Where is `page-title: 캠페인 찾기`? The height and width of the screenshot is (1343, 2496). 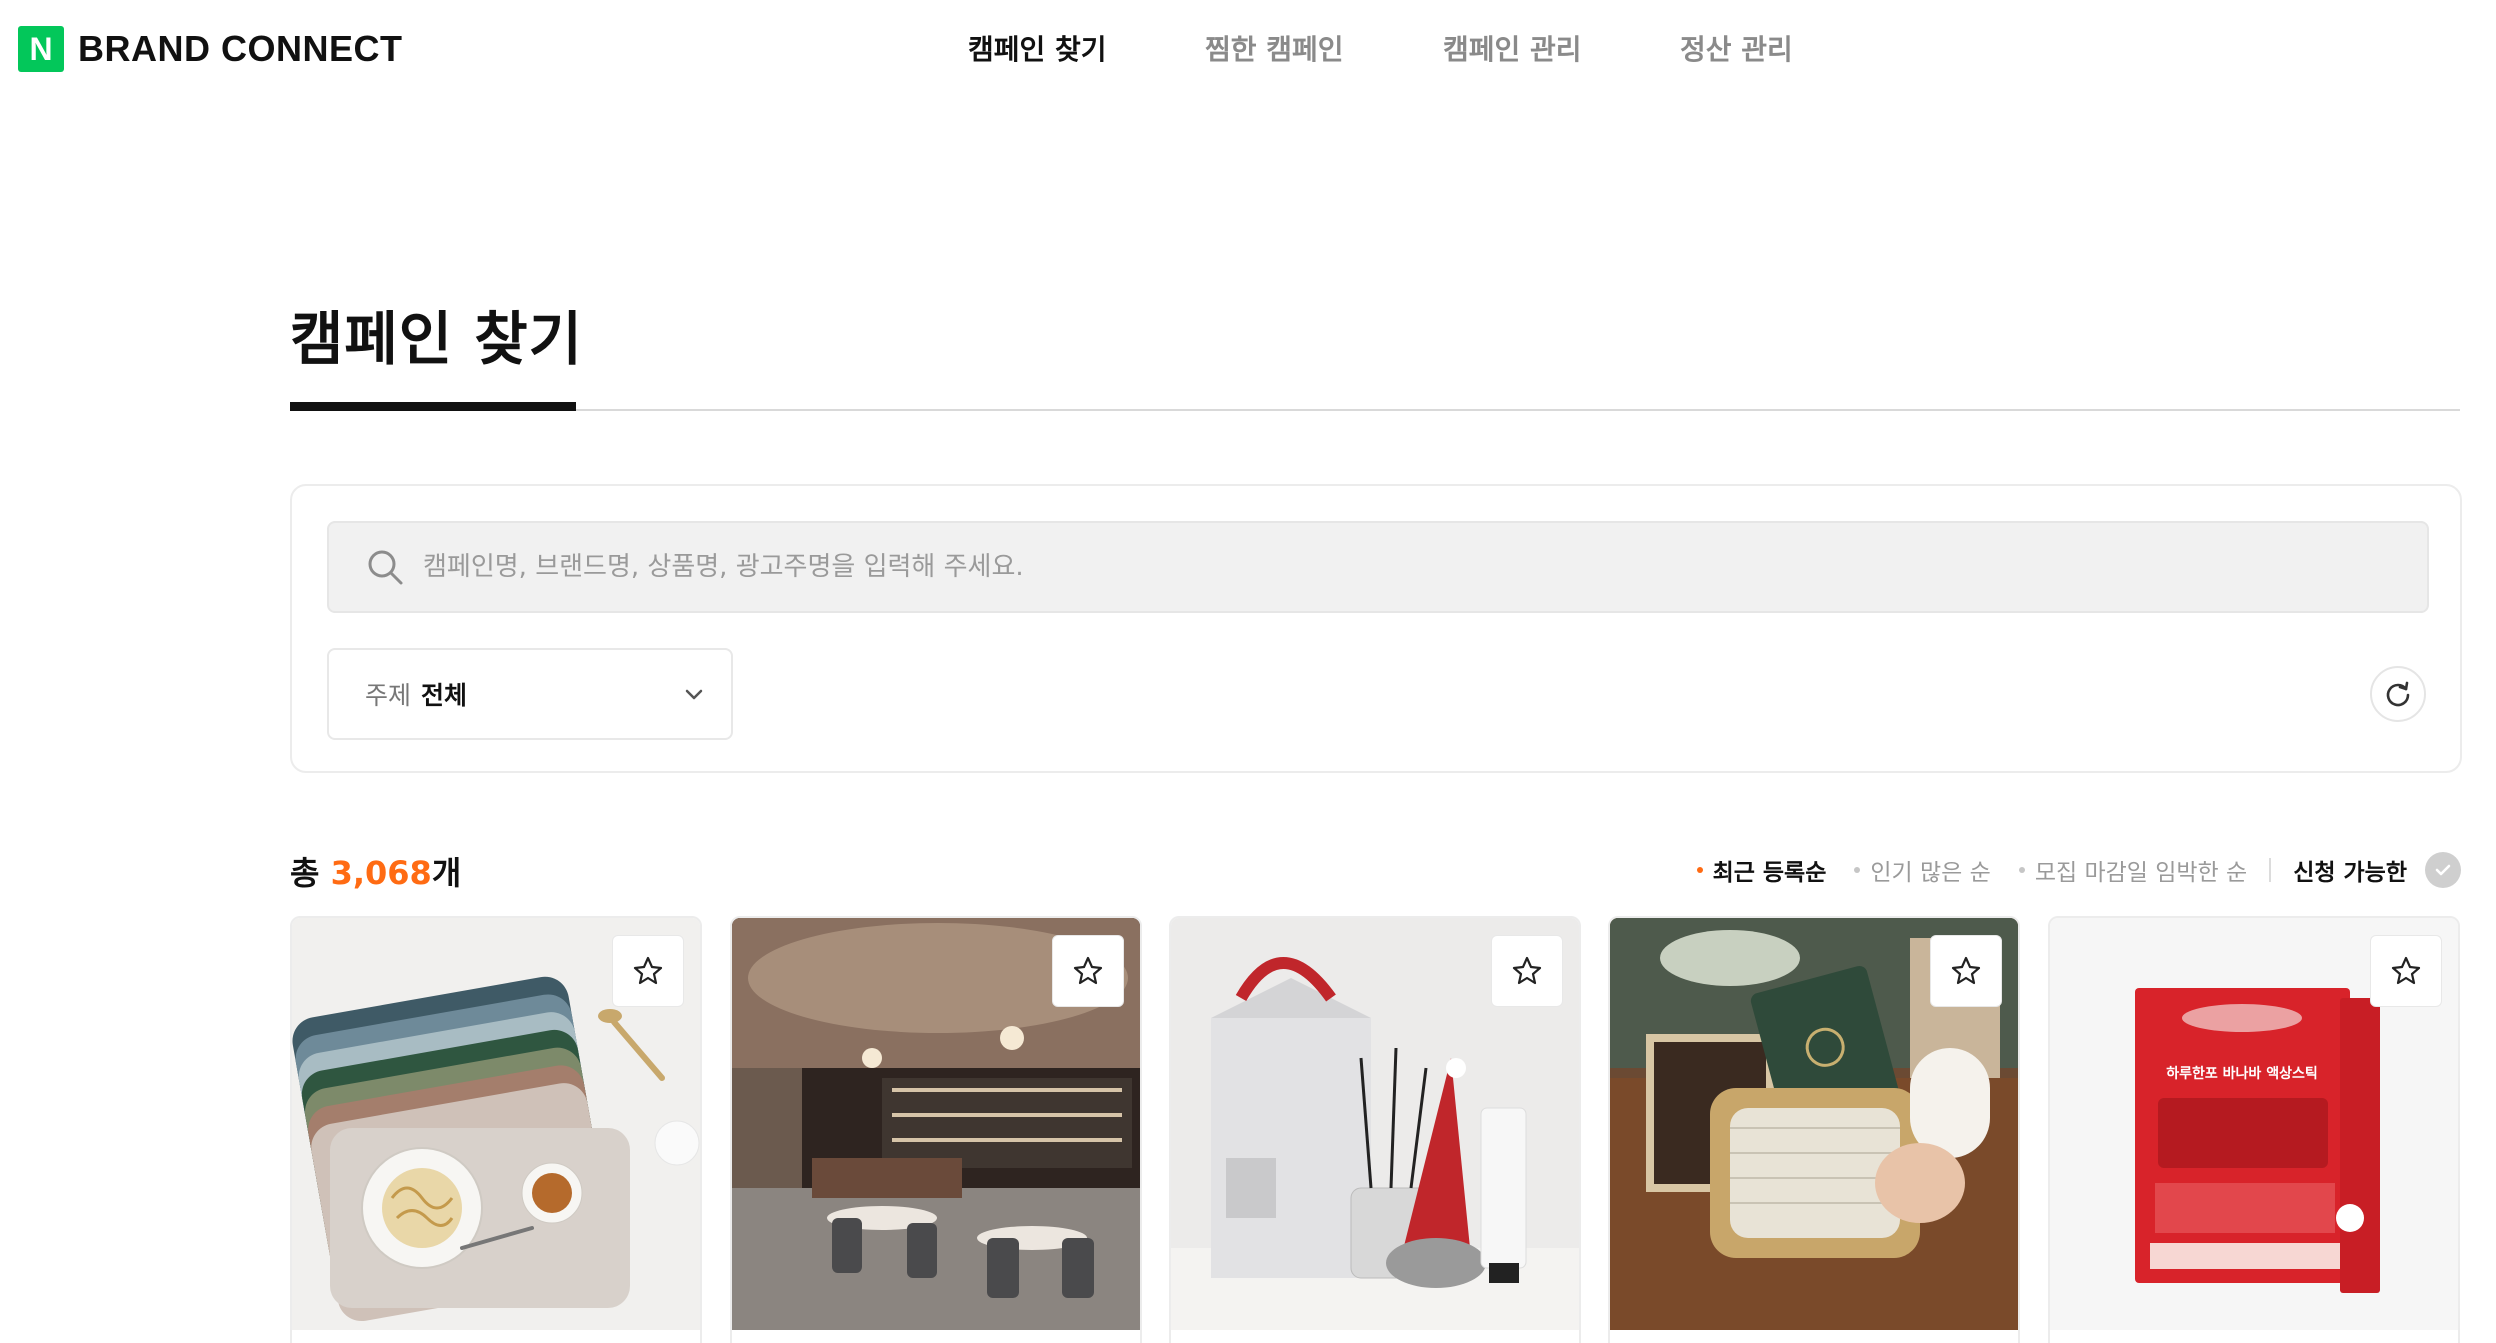 page-title: 캠페인 찾기 is located at coordinates (436, 339).